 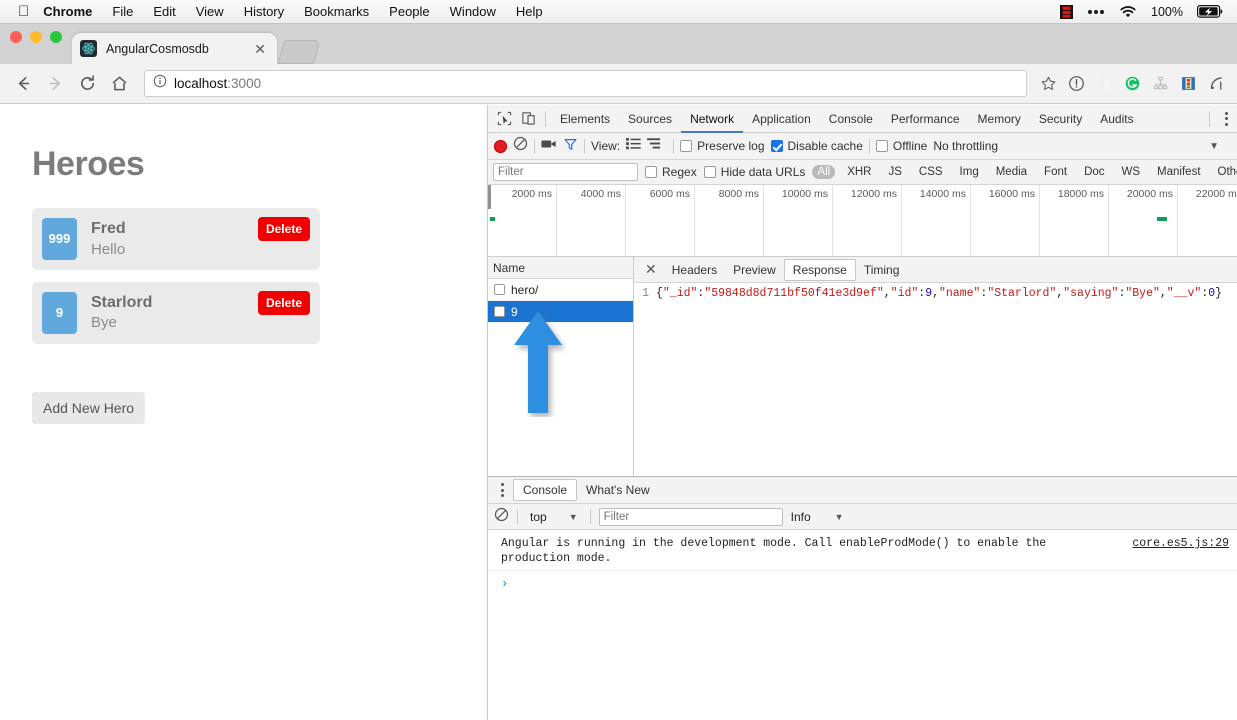 I want to click on add-new-hero-button: Add New Hero, so click(x=89, y=407).